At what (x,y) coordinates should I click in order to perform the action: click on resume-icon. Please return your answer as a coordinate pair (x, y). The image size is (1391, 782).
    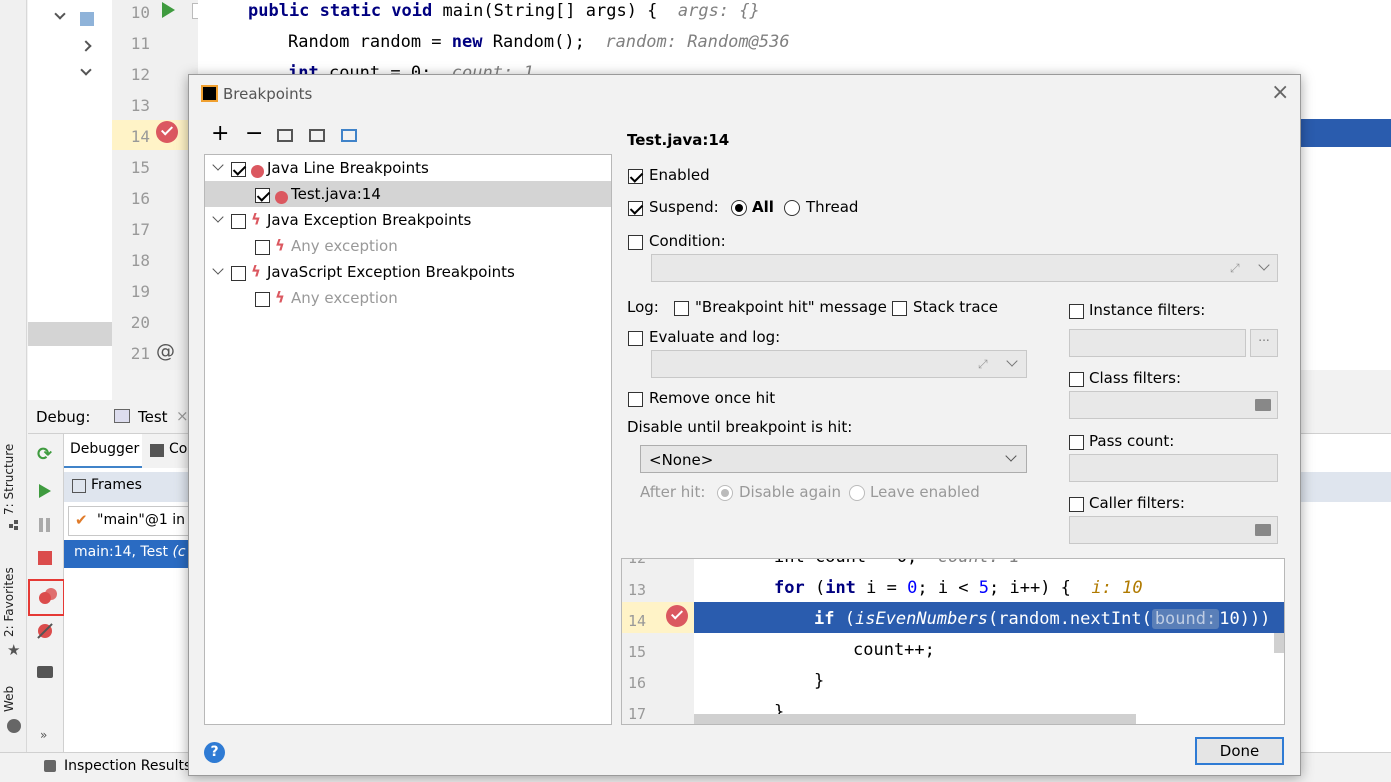
    Looking at the image, I should click on (45, 491).